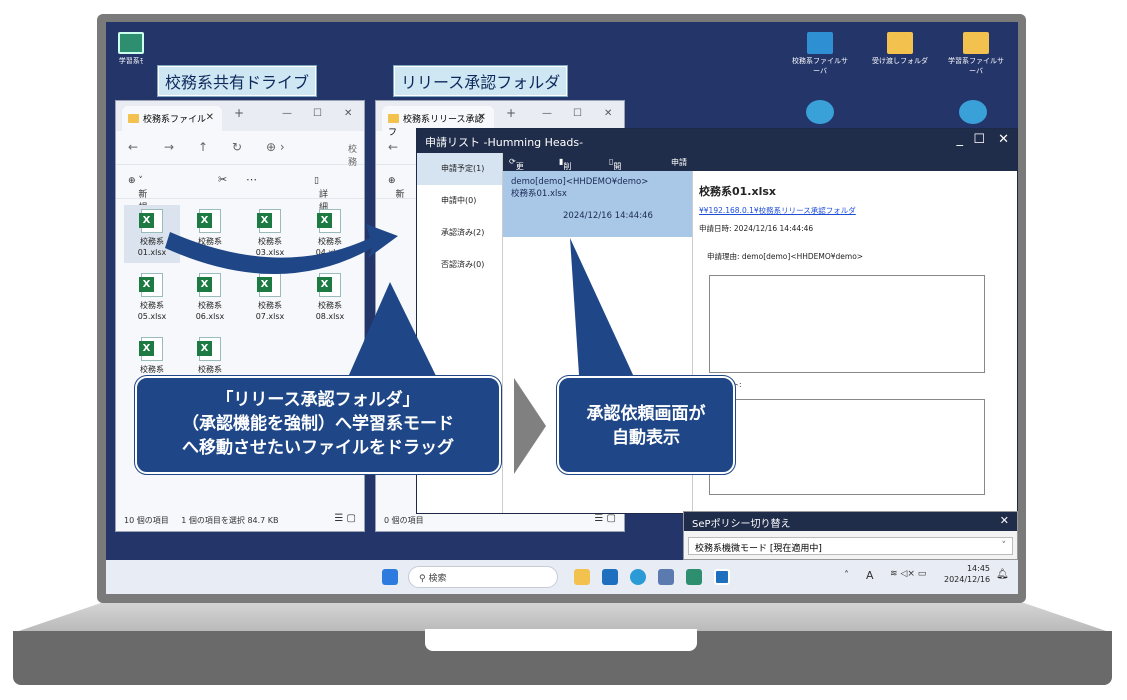 This screenshot has width=1127, height=700. Describe the element at coordinates (530, 426) in the screenshot. I see `flow-arrow` at that location.